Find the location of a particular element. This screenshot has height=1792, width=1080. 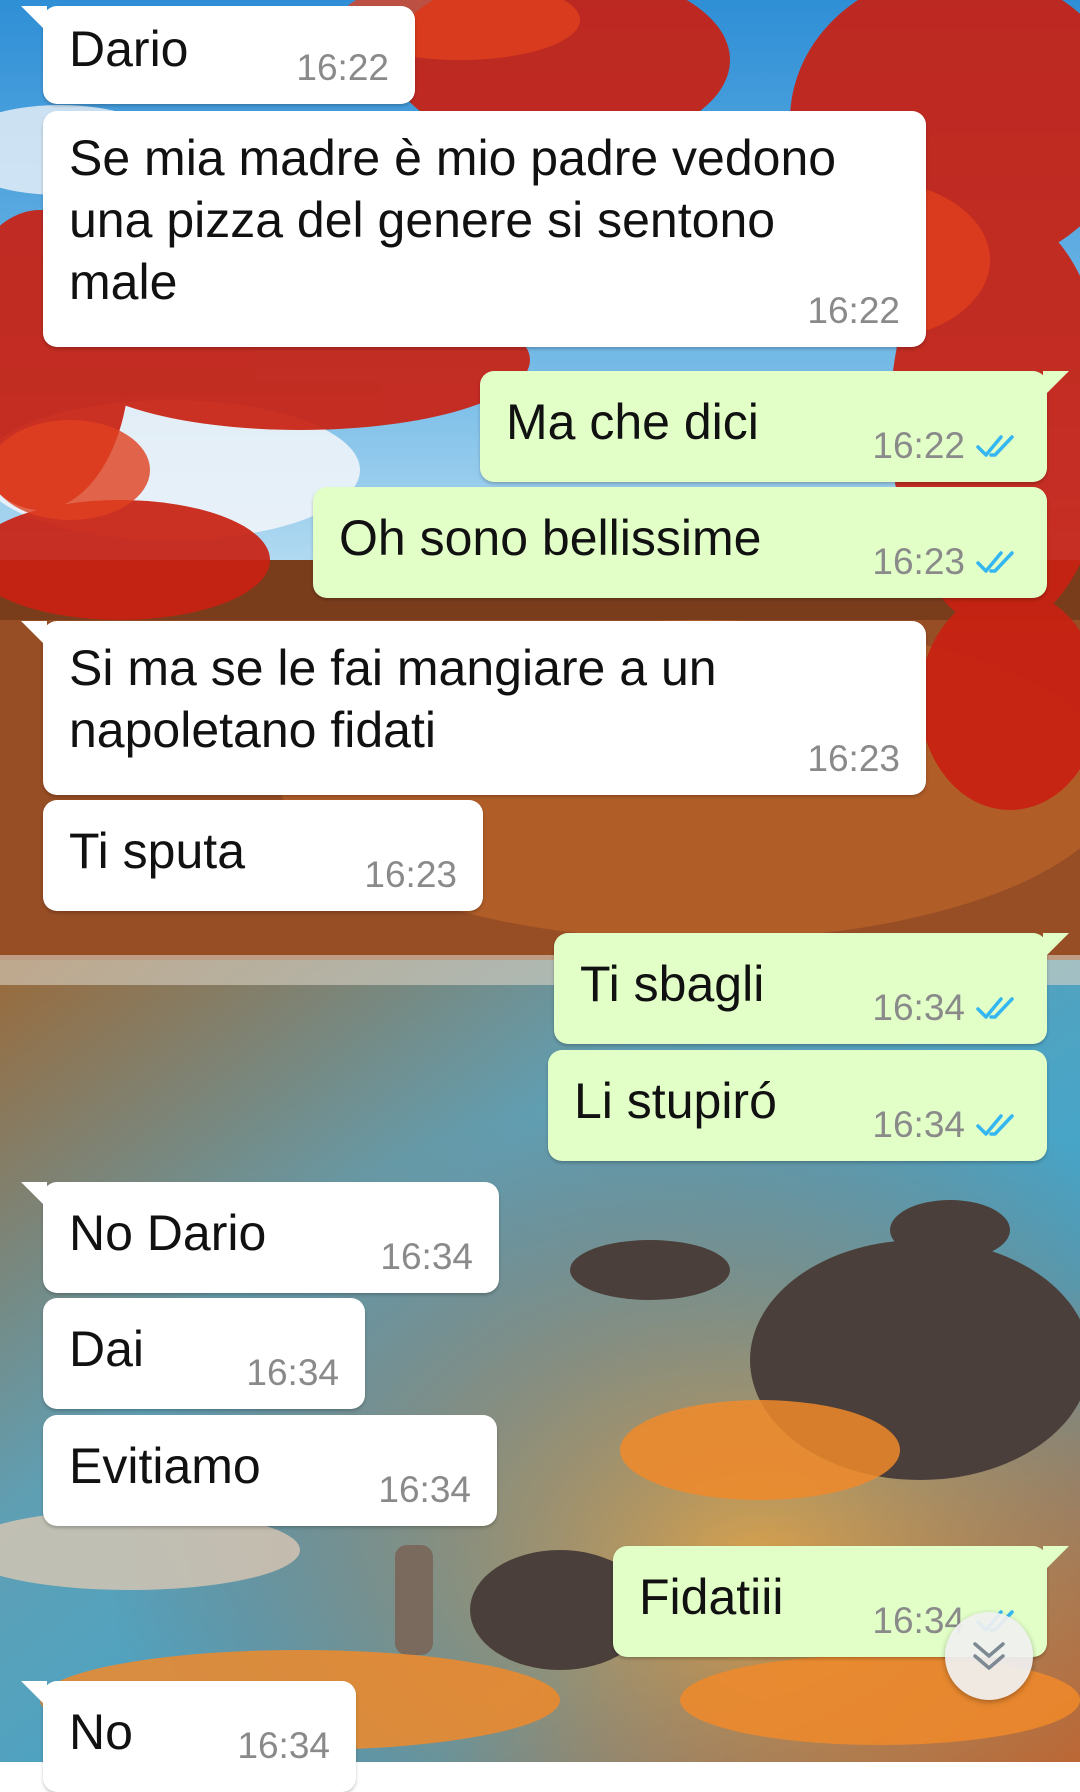

message-outgoing: Oh sono bellissime 16:23 is located at coordinates (680, 542).